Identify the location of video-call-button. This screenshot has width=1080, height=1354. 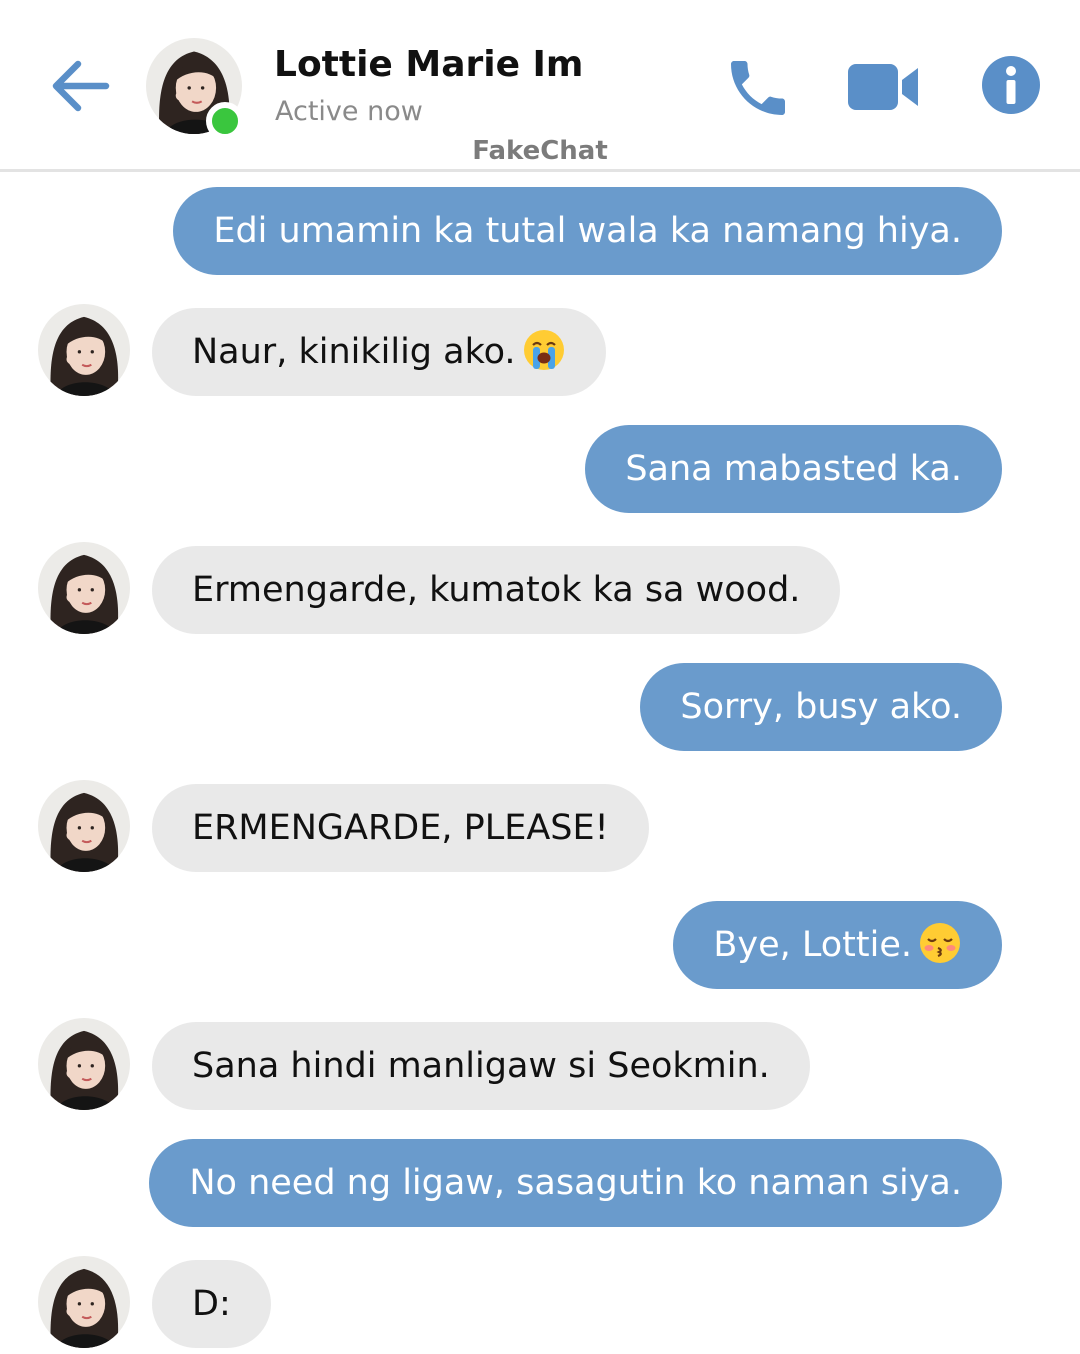
(884, 87).